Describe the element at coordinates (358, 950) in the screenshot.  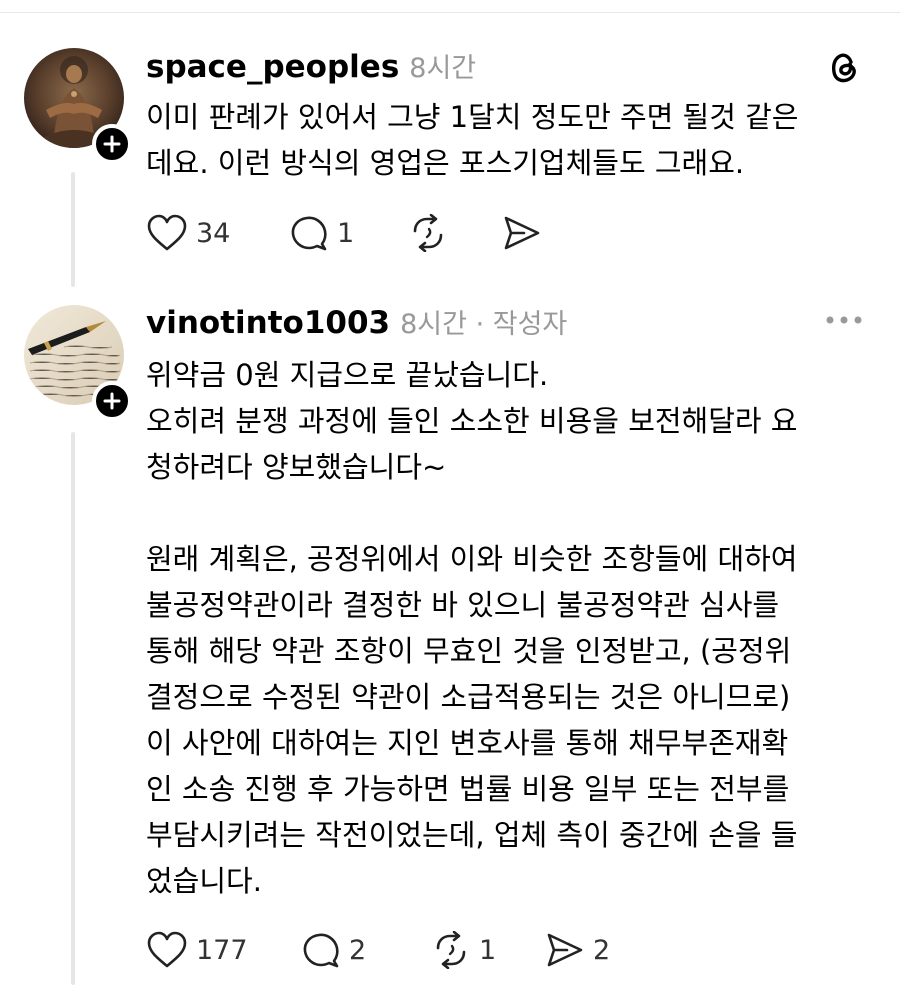
I see `reply-count: 2` at that location.